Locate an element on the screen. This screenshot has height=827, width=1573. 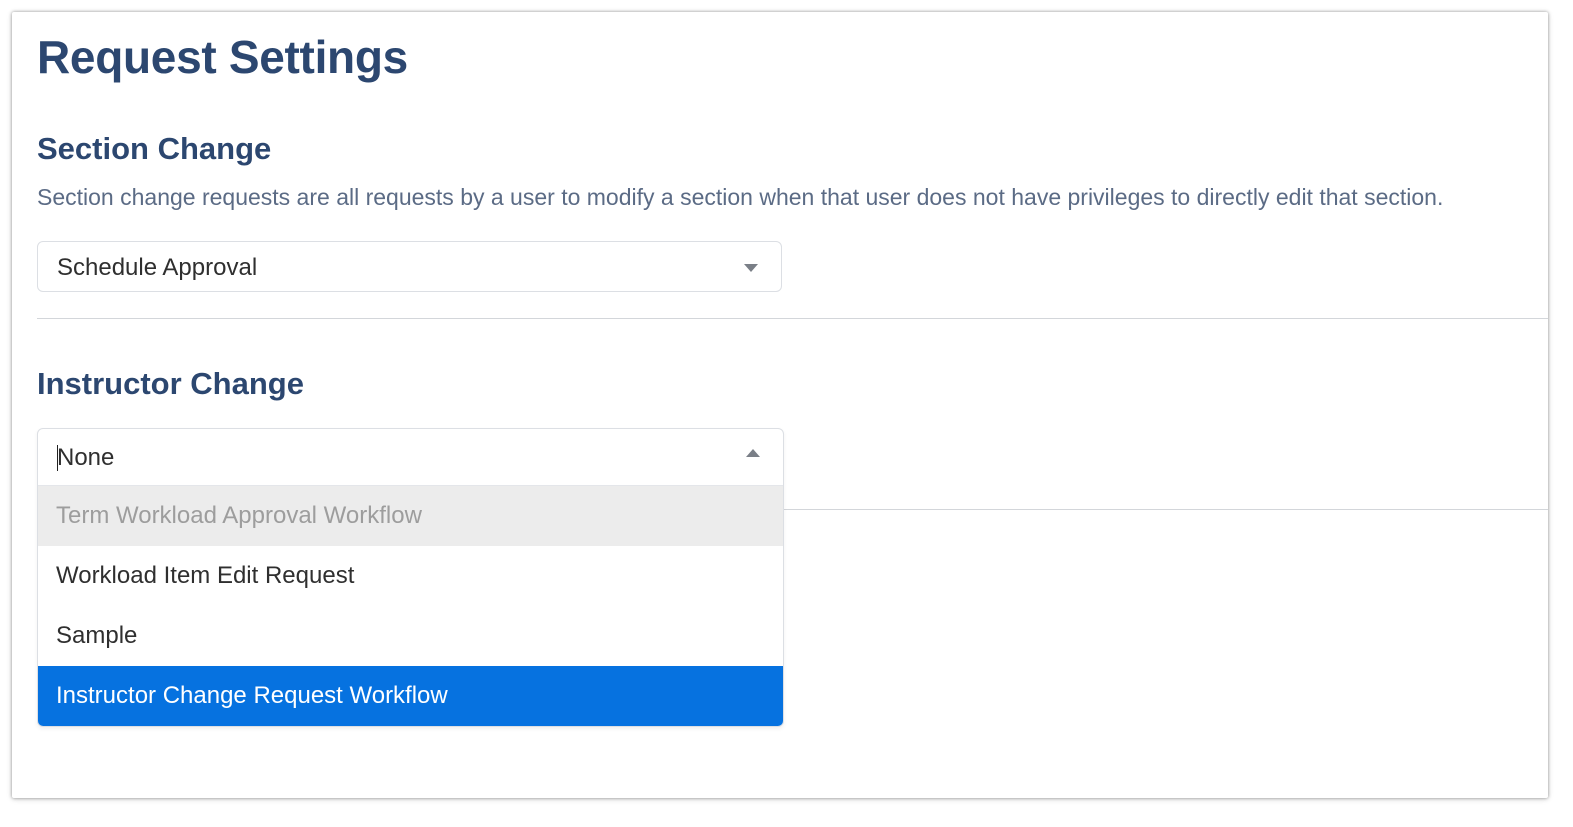
section-divider is located at coordinates (792, 318).